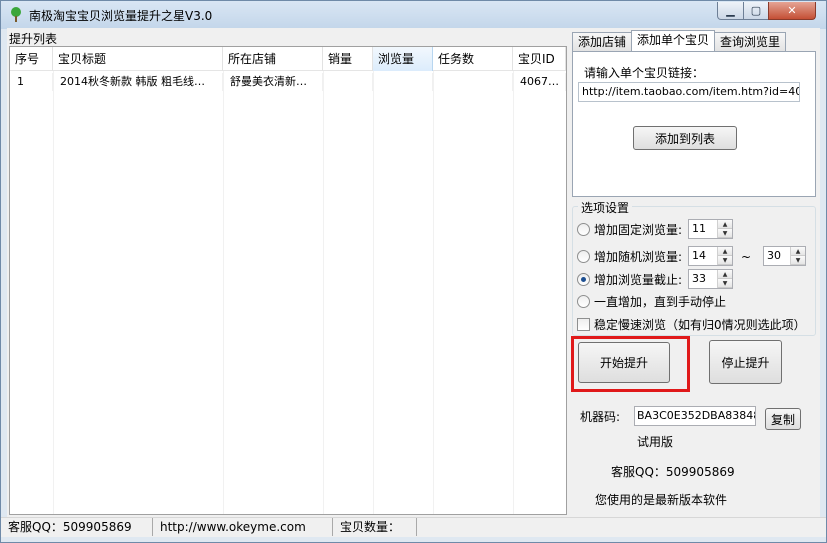 The image size is (827, 543). Describe the element at coordinates (660, 301) in the screenshot. I see `option-forever-label: 一直增加，直到手动停止` at that location.